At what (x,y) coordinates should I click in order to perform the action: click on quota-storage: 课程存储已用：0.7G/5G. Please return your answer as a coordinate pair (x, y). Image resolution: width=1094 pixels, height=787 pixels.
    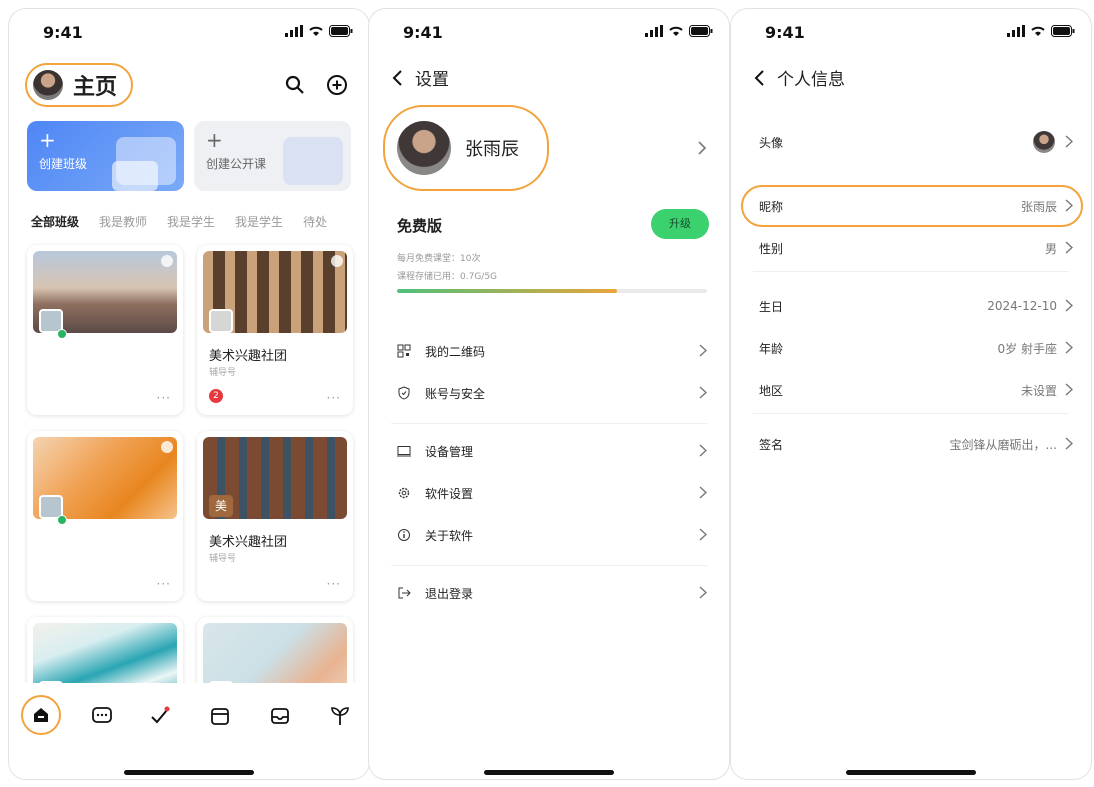
    Looking at the image, I should click on (447, 277).